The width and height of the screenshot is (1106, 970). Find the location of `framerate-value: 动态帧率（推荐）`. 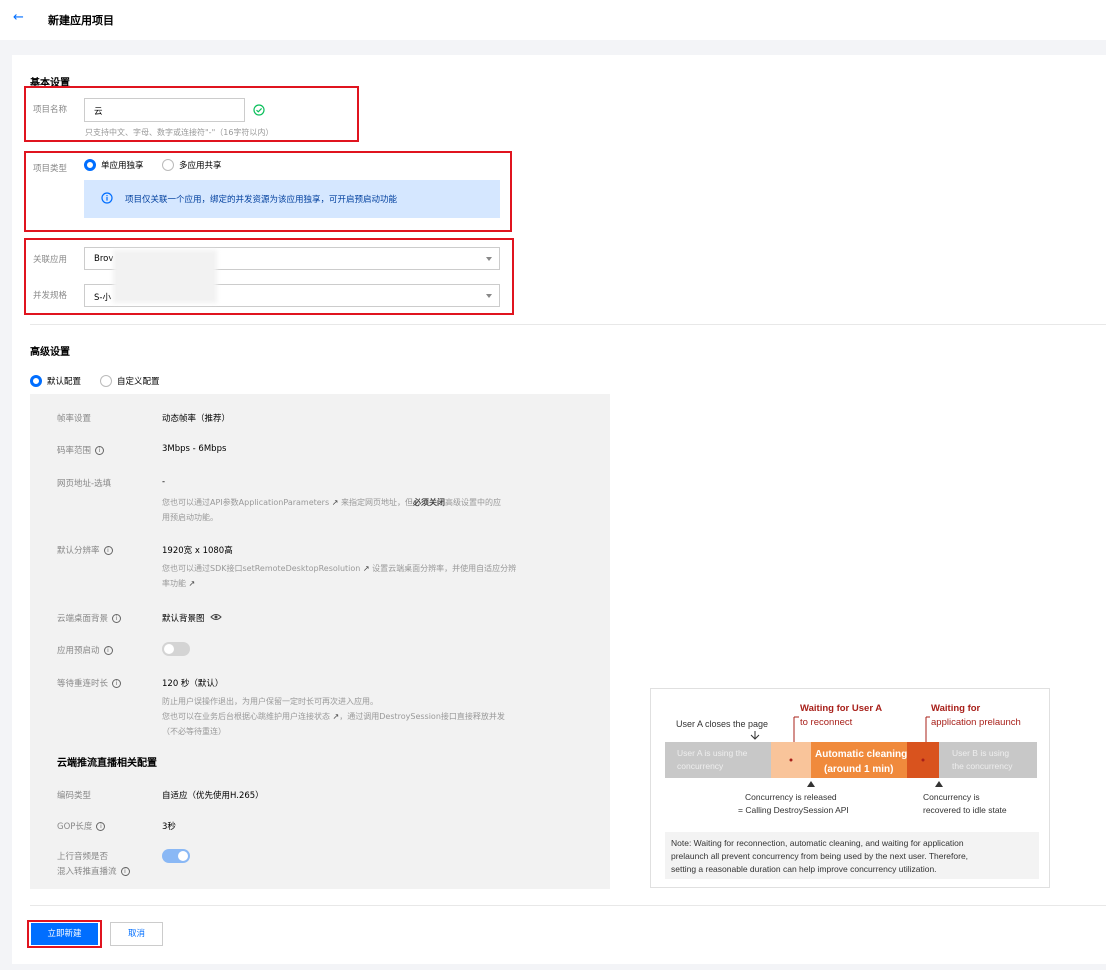

framerate-value: 动态帧率（推荐） is located at coordinates (196, 419).